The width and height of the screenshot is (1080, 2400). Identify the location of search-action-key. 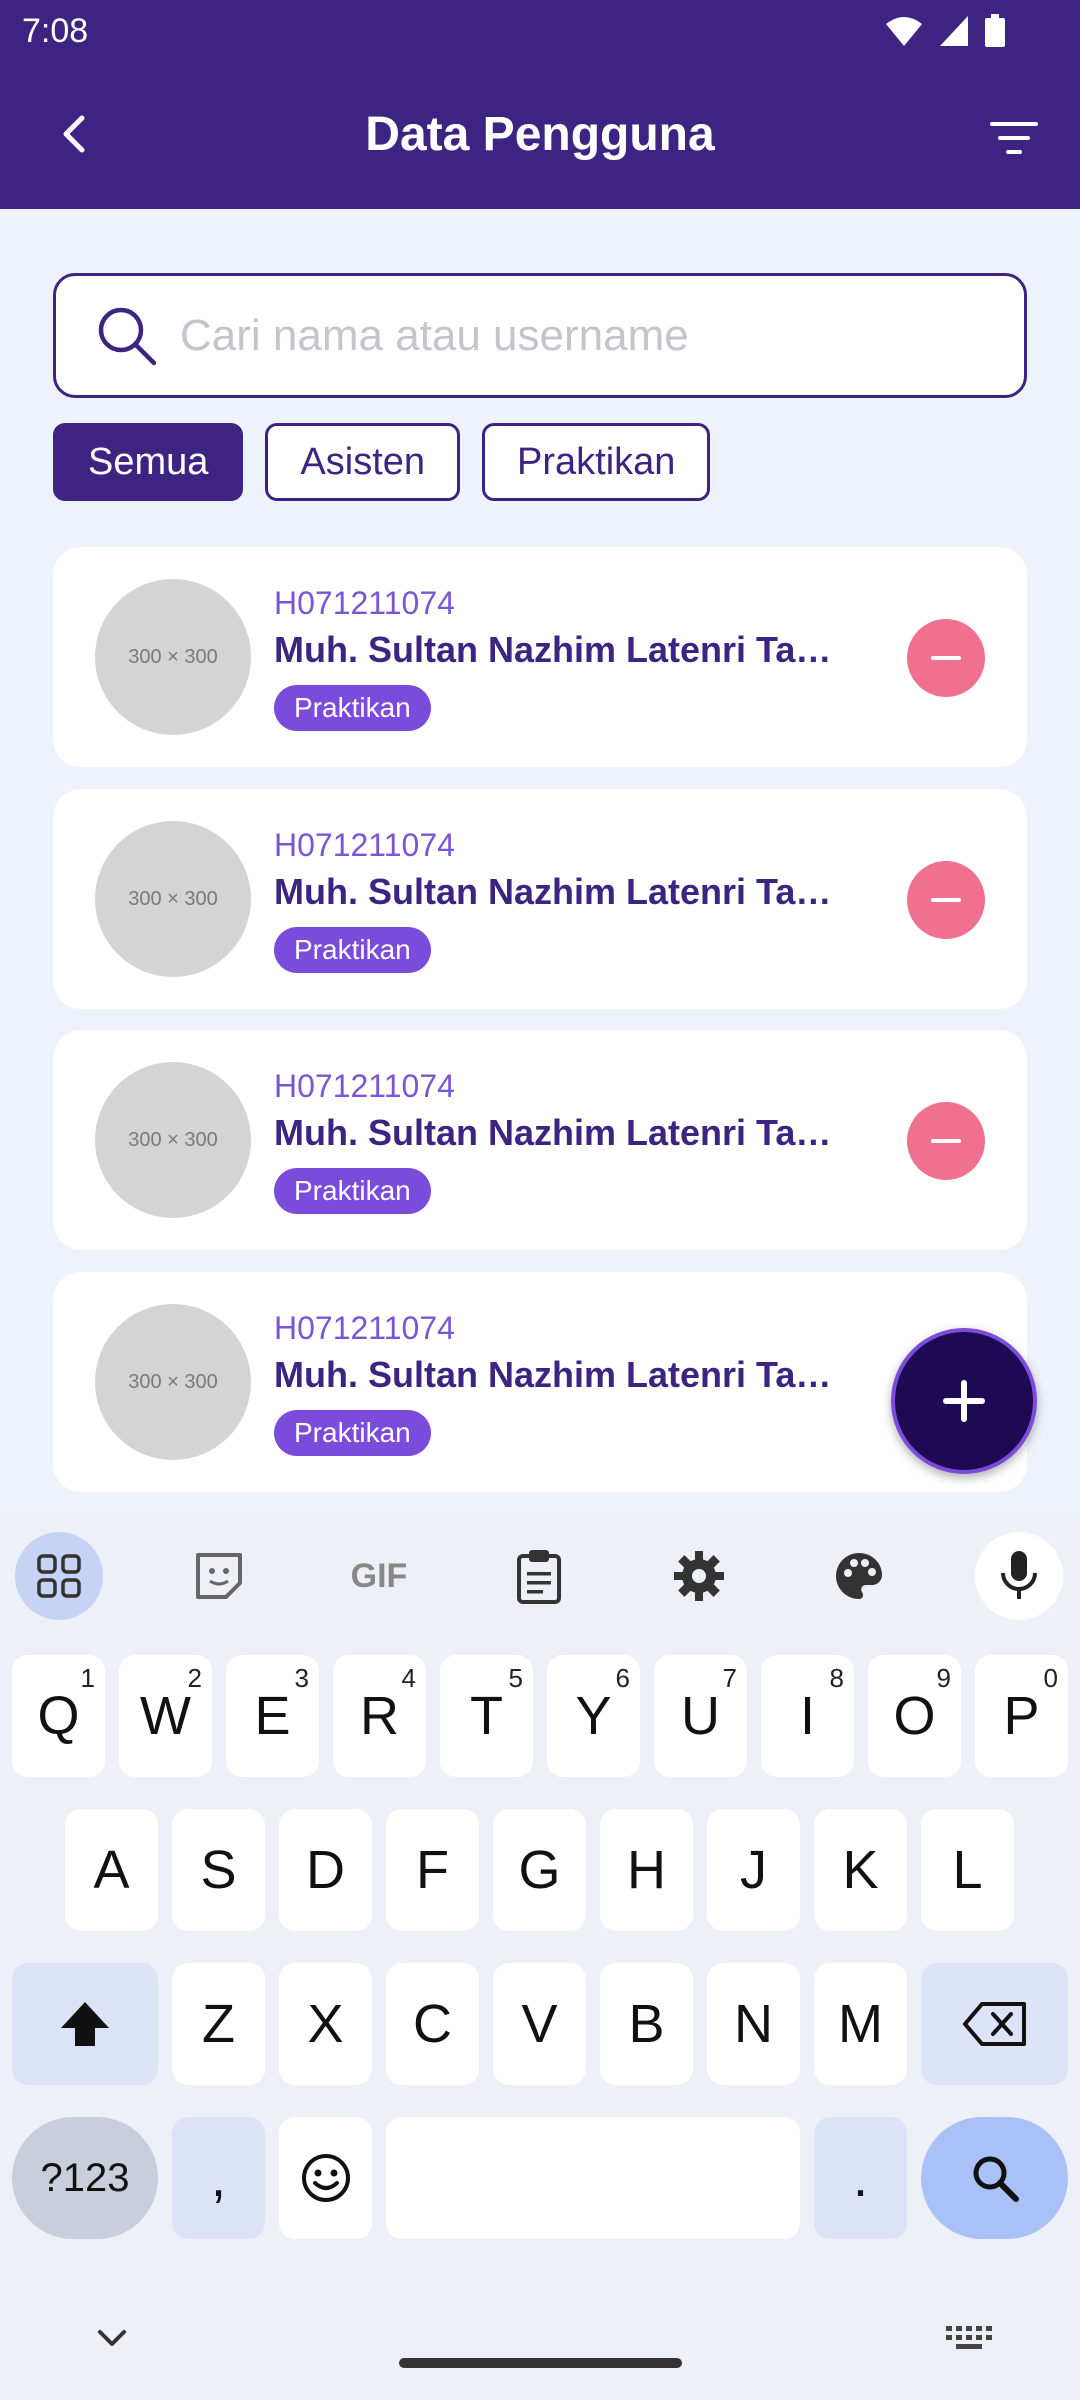
(994, 2178).